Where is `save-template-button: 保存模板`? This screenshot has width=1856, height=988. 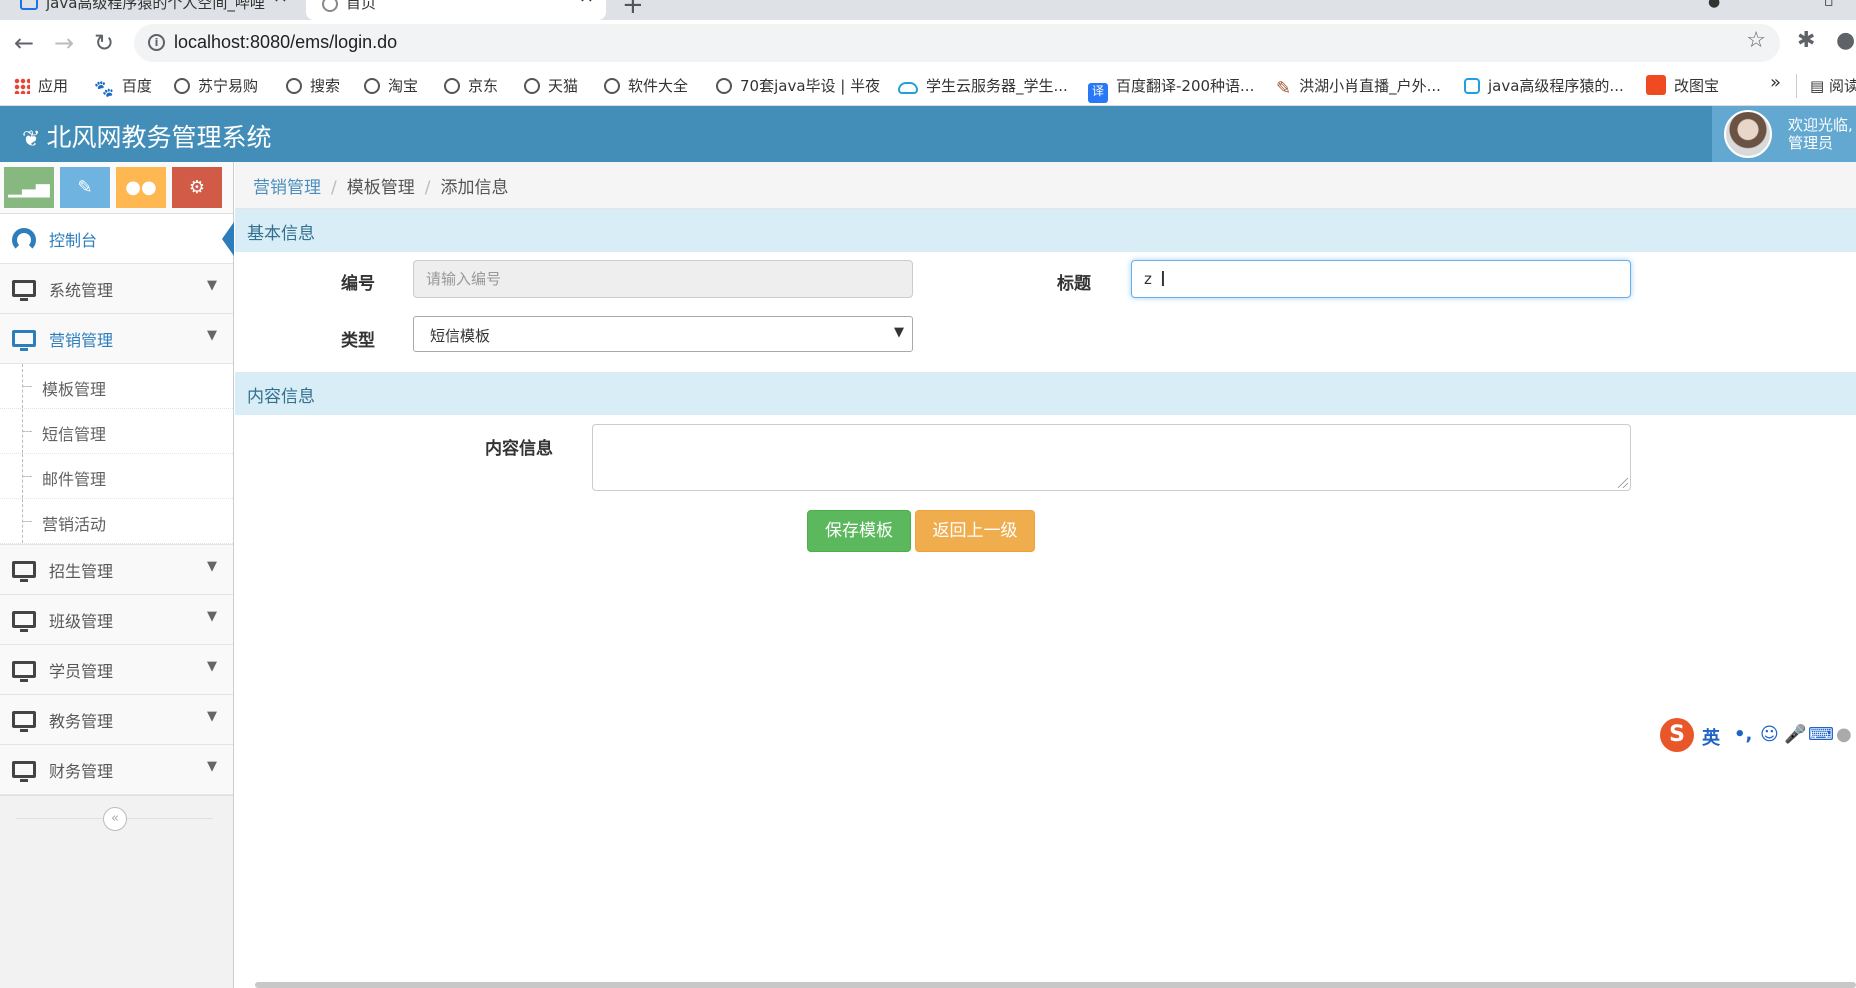 save-template-button: 保存模板 is located at coordinates (859, 531).